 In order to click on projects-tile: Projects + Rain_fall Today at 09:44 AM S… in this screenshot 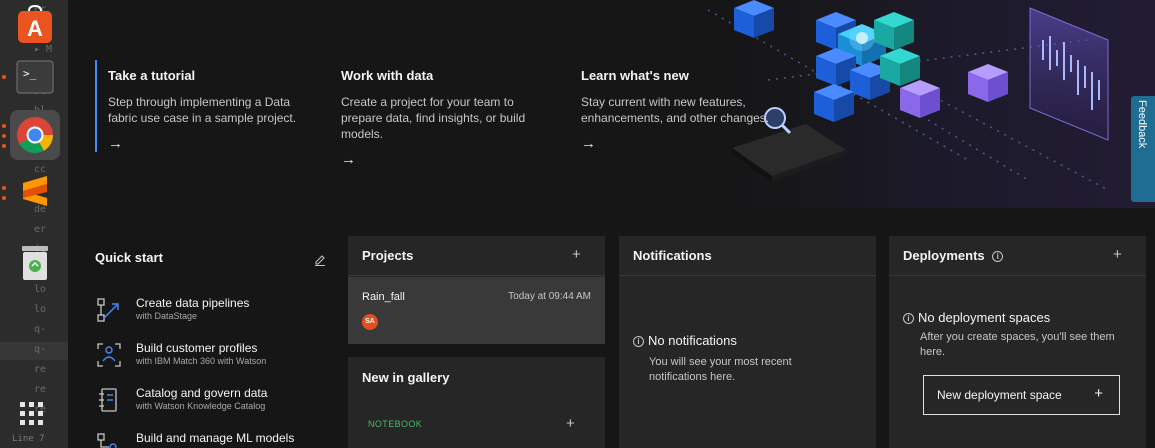, I will do `click(476, 290)`.